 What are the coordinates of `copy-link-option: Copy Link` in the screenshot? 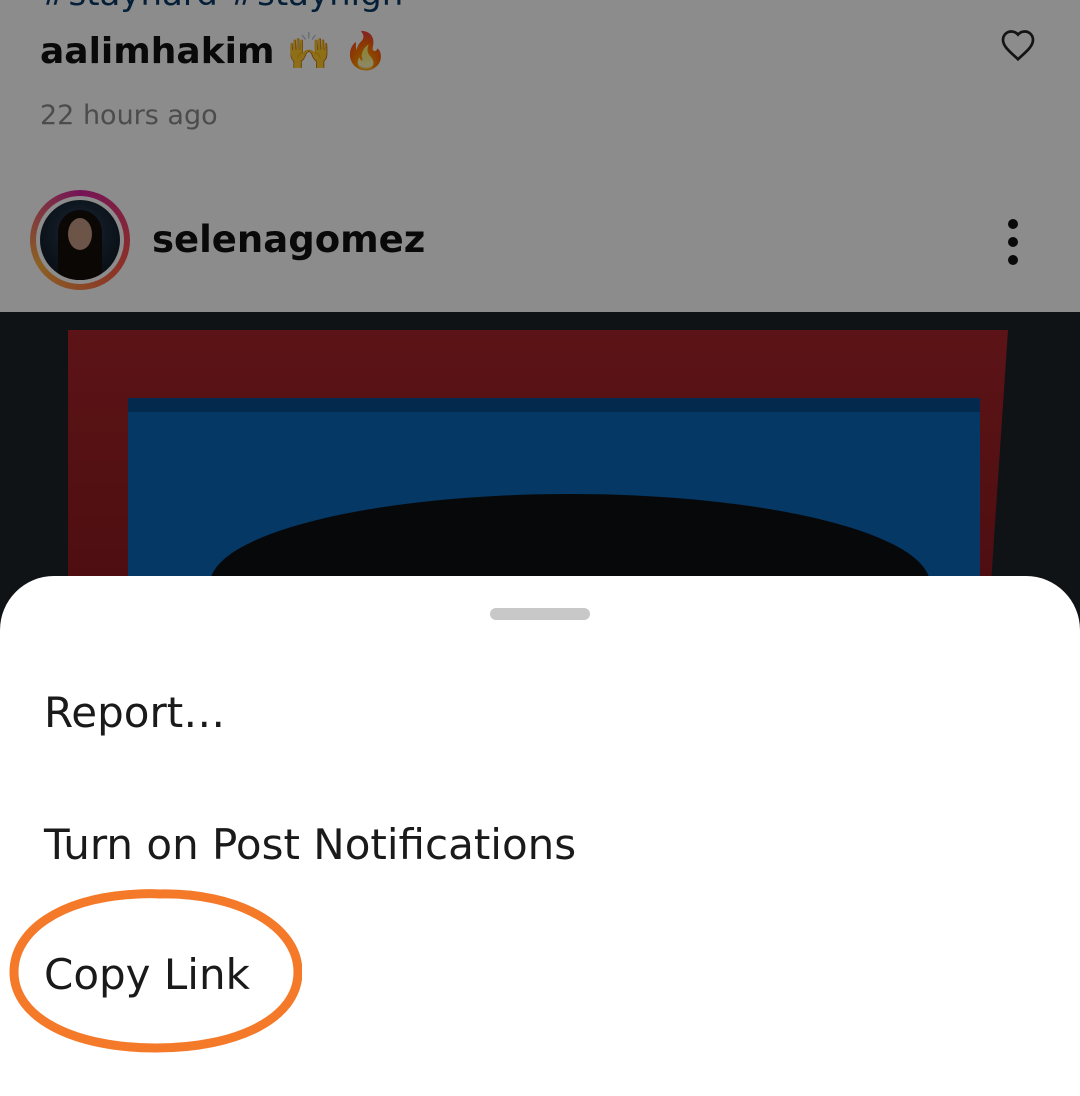 It's located at (147, 974).